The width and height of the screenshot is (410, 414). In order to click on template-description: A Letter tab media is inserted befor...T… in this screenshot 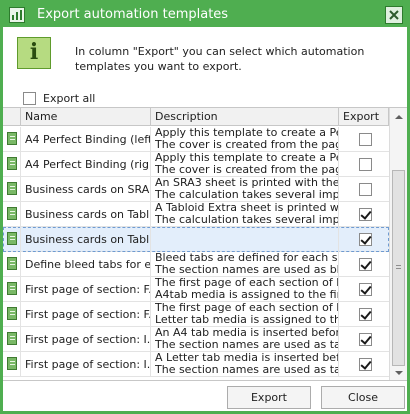, I will do `click(245, 364)`.